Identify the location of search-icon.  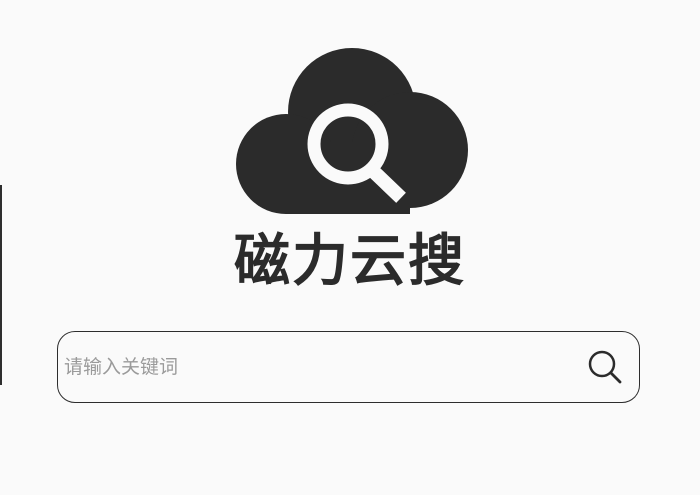
(605, 367).